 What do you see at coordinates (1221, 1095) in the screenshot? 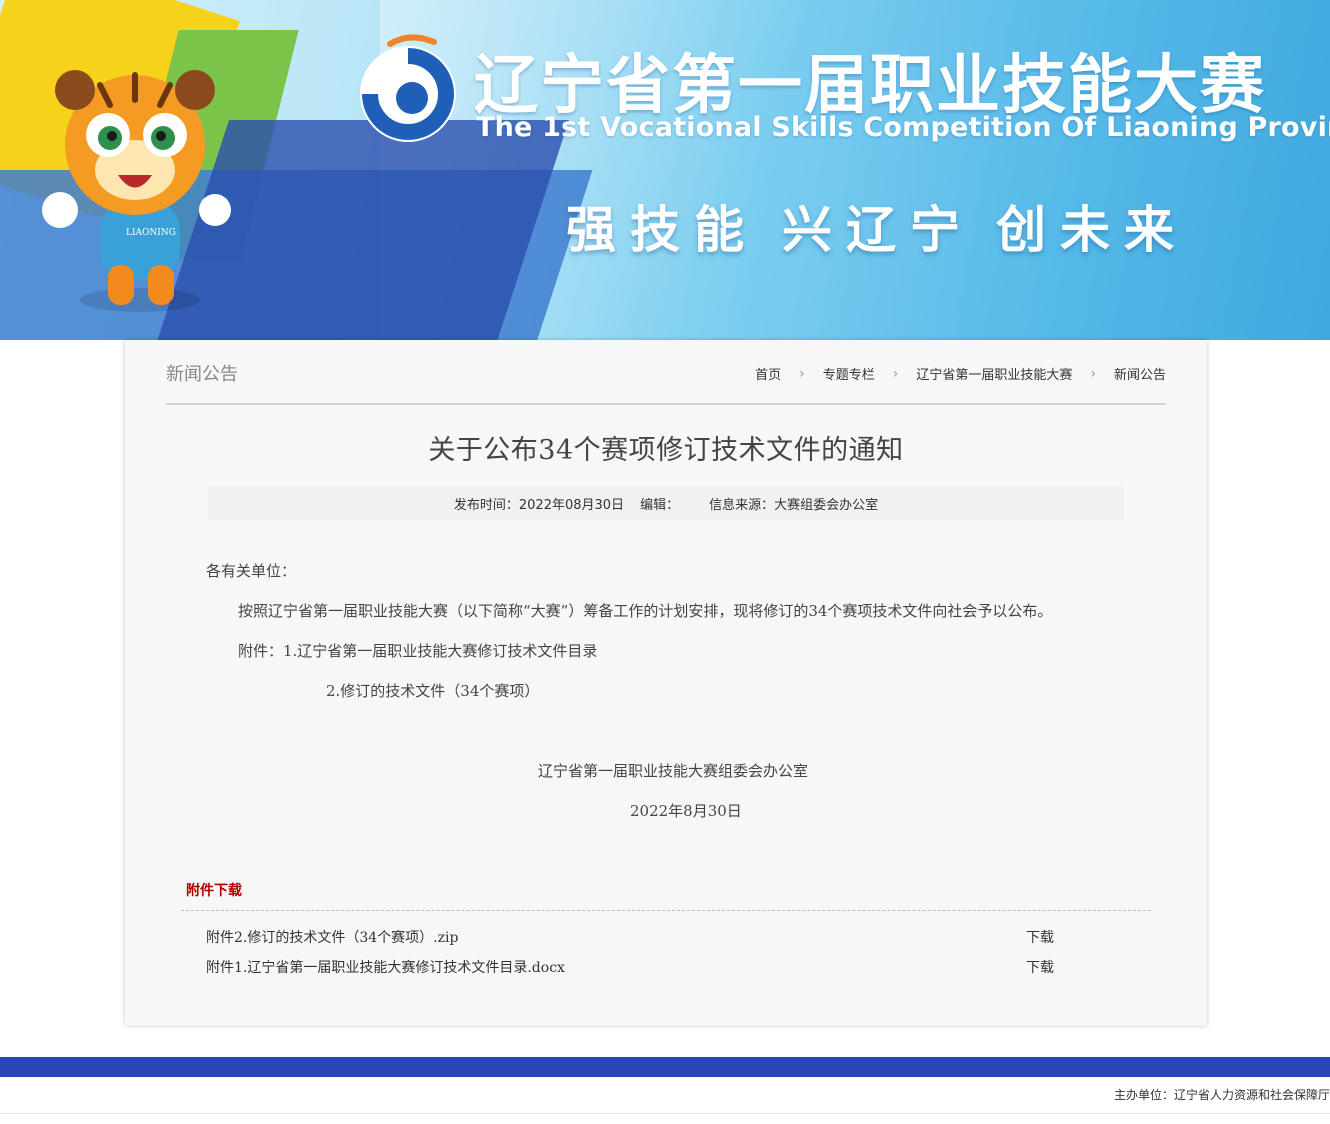
I see `footer-sponsor: 主办单位：辽宁省人力资源和社会保障厅` at bounding box center [1221, 1095].